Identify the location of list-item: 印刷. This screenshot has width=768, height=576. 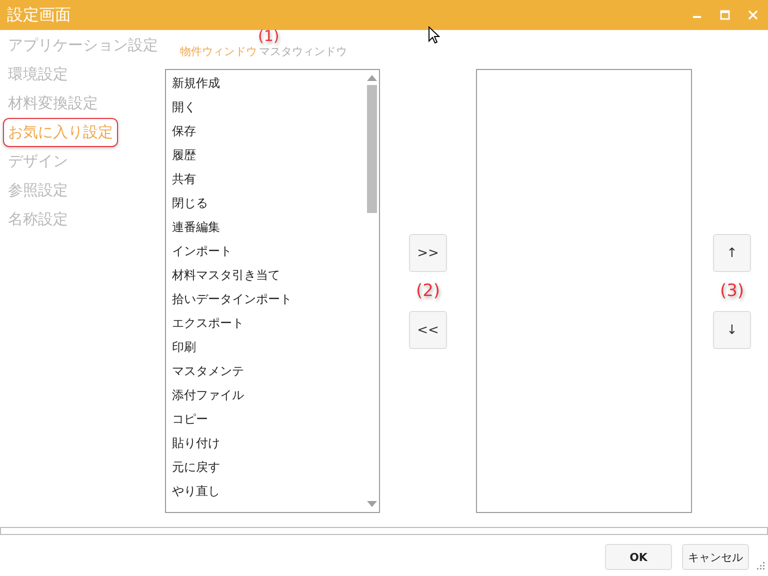
(265, 347).